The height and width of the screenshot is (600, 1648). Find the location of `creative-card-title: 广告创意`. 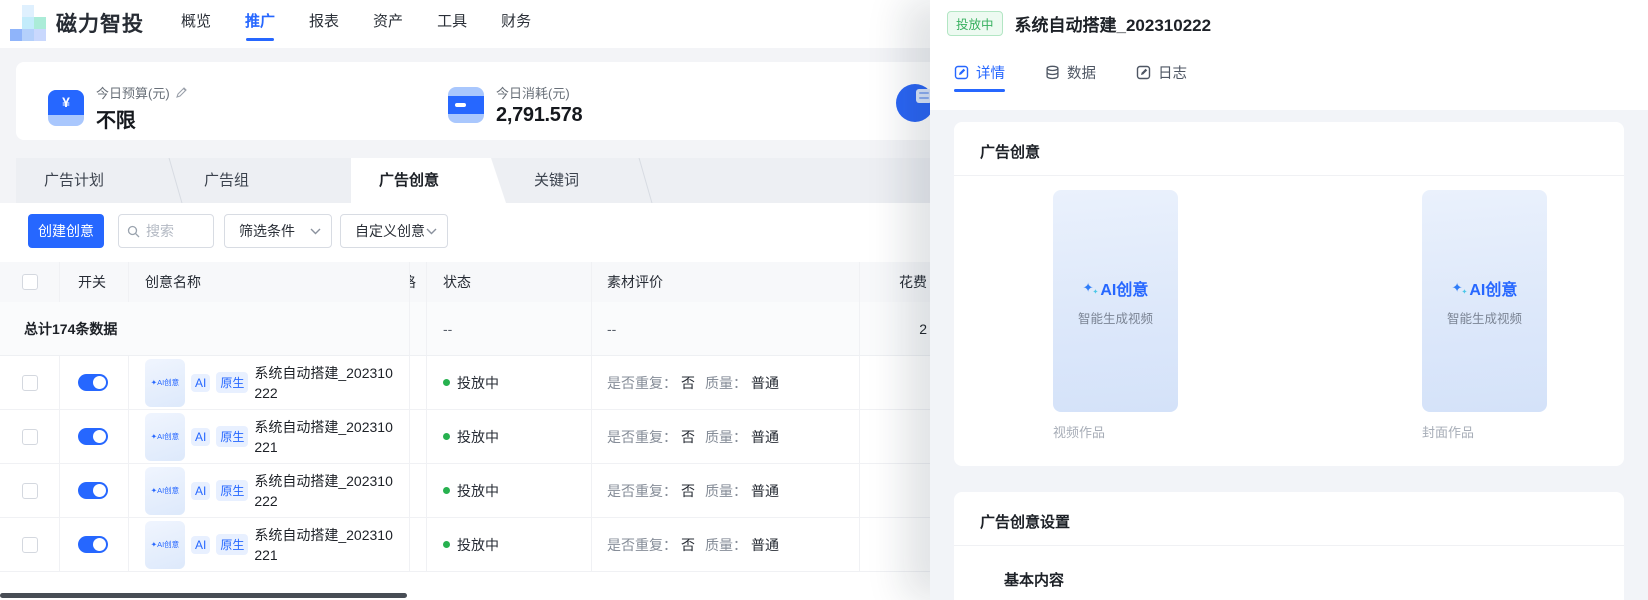

creative-card-title: 广告创意 is located at coordinates (1010, 152).